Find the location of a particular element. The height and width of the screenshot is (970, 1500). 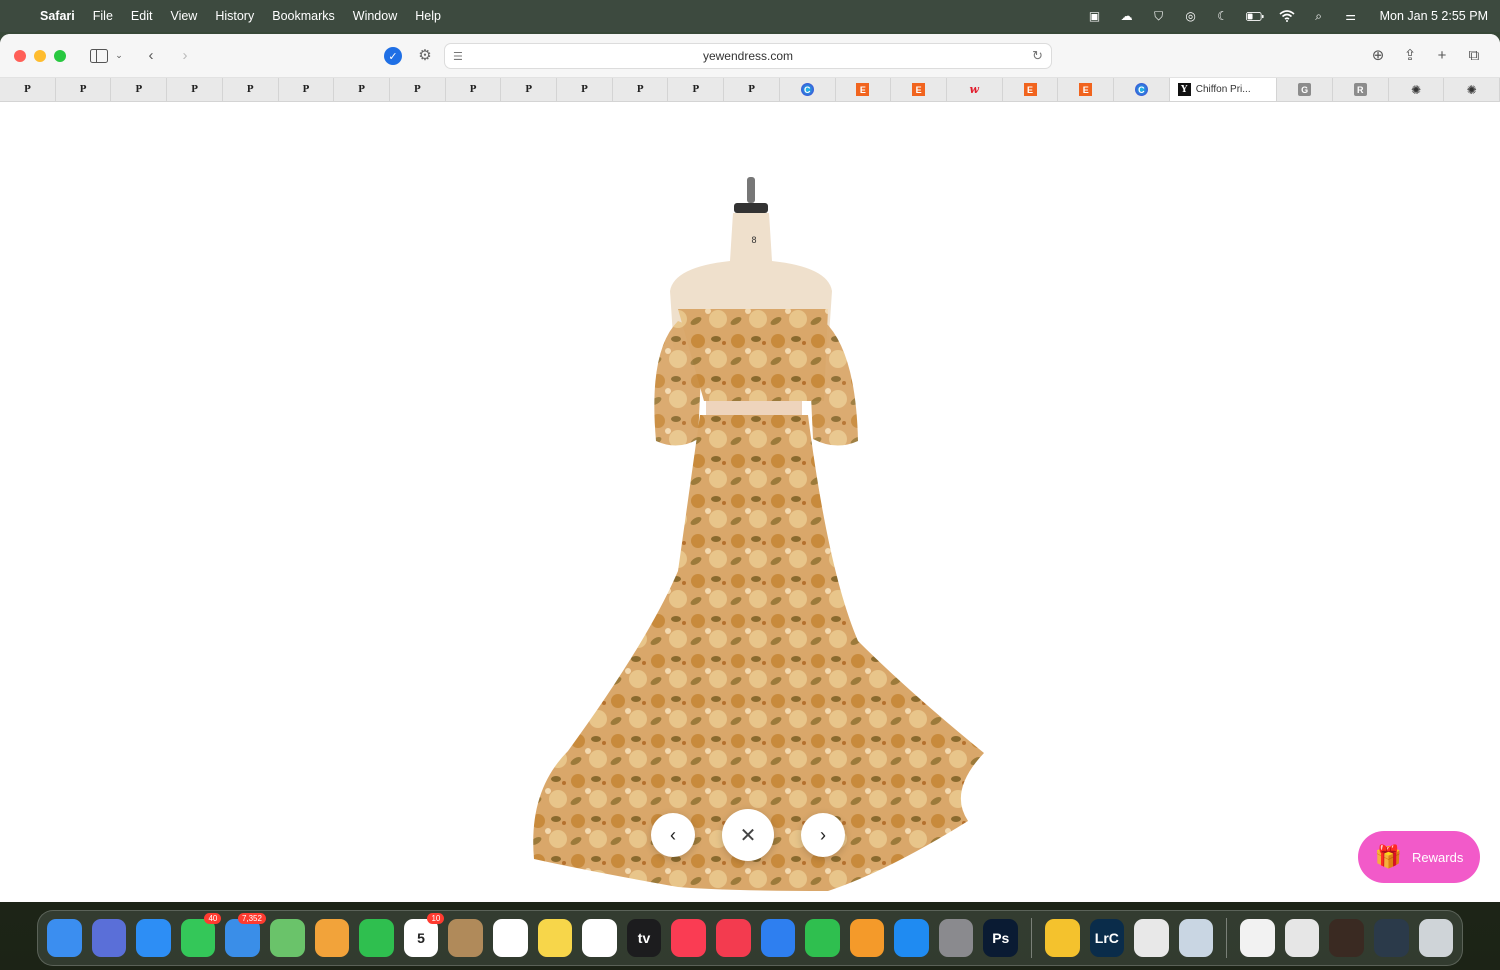

dock-chrome-icon is located at coordinates (1151, 938).